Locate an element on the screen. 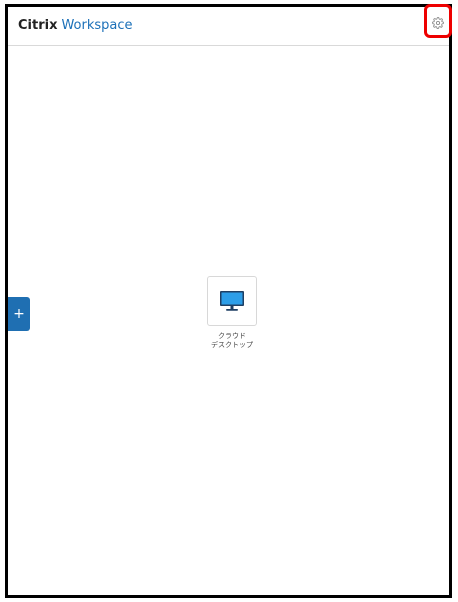 This screenshot has width=458, height=602. app-header: Citrix Workspace is located at coordinates (230, 25).